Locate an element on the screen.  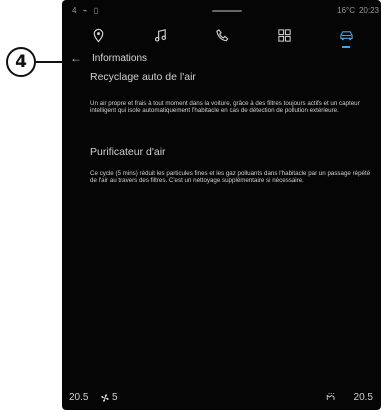
tab-apps is located at coordinates (284, 35).